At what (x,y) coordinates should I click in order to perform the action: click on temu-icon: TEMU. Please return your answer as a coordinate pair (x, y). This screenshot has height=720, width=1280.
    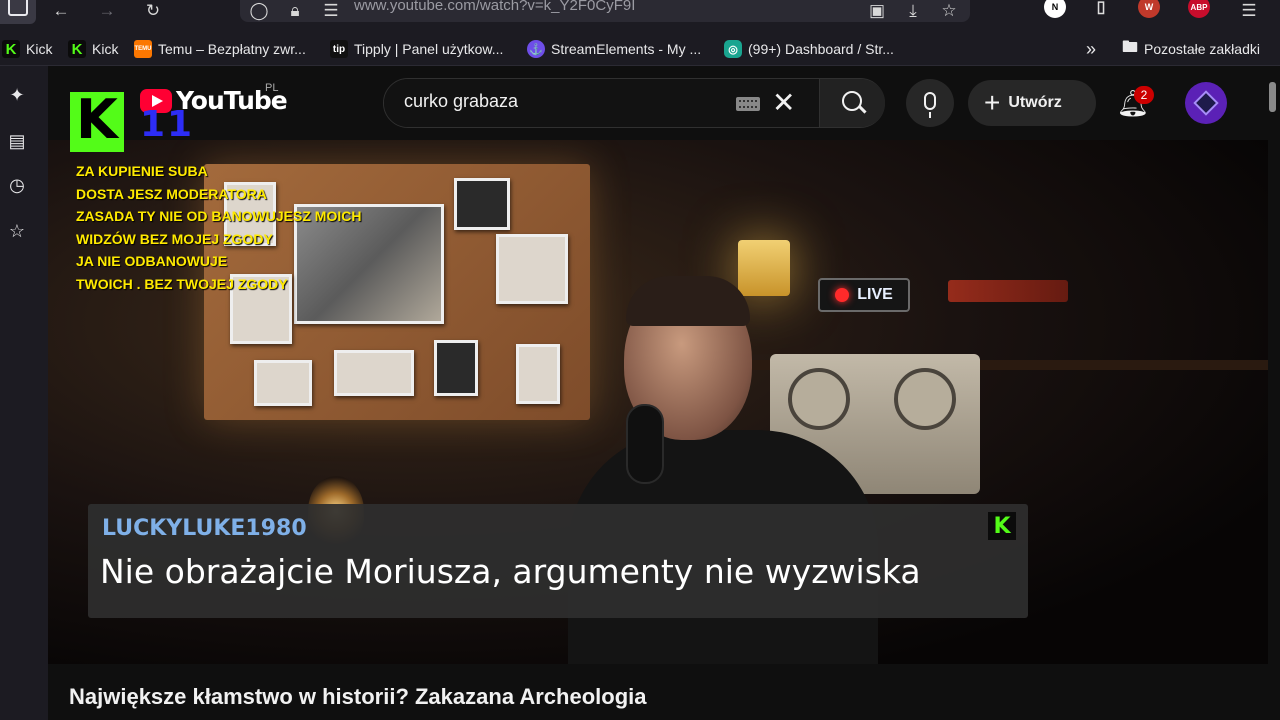
    Looking at the image, I should click on (143, 49).